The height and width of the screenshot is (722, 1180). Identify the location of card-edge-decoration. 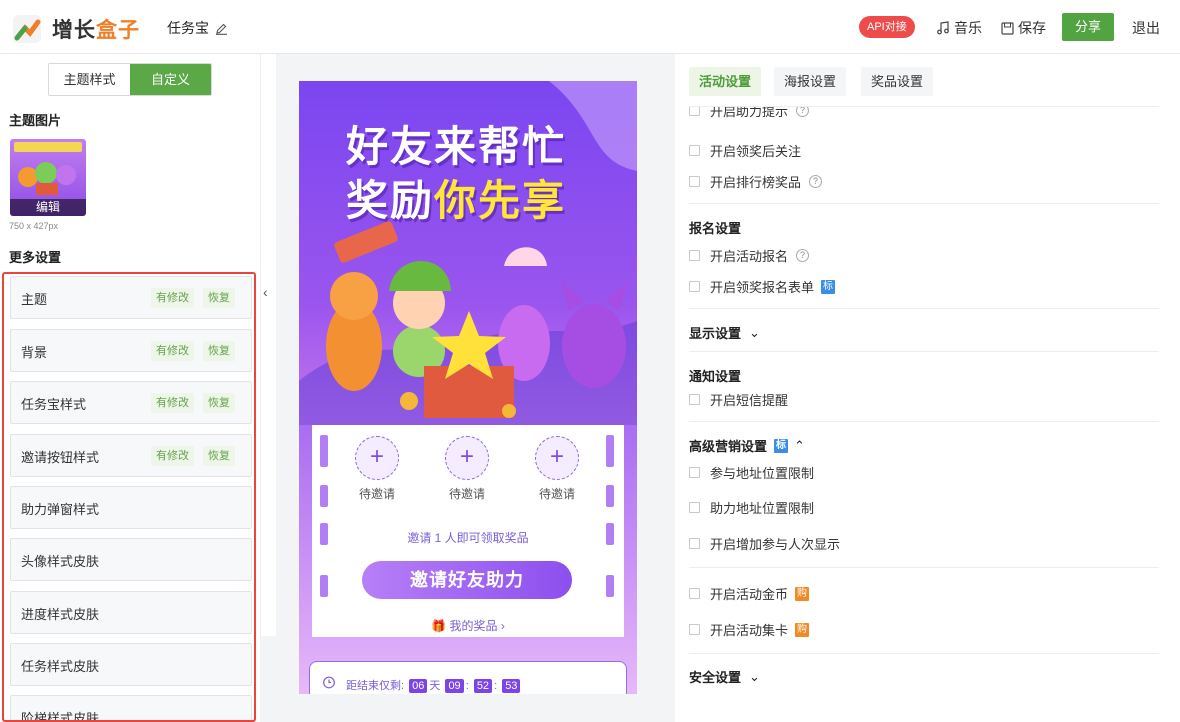
(324, 586).